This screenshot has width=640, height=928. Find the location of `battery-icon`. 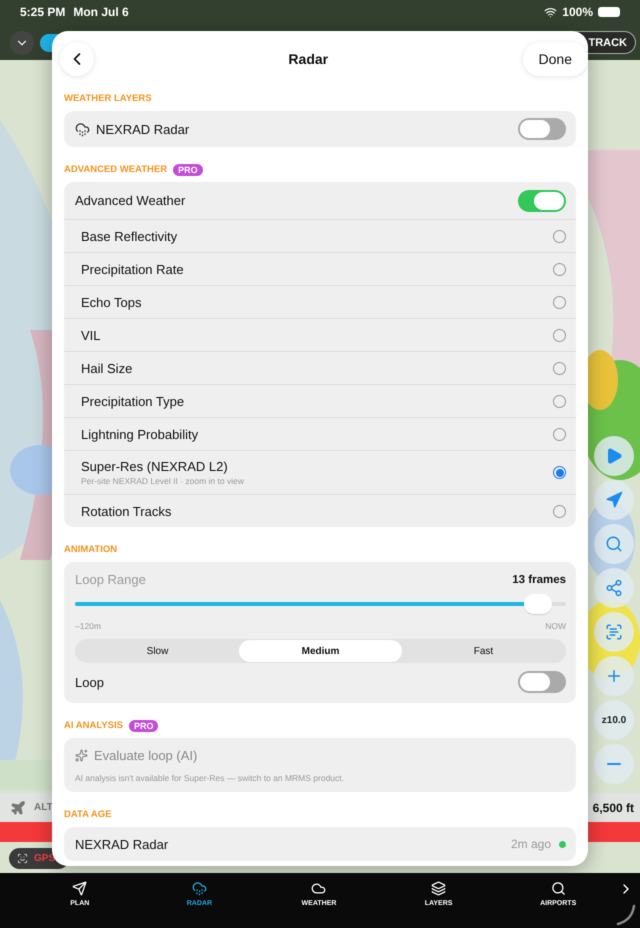

battery-icon is located at coordinates (609, 12).